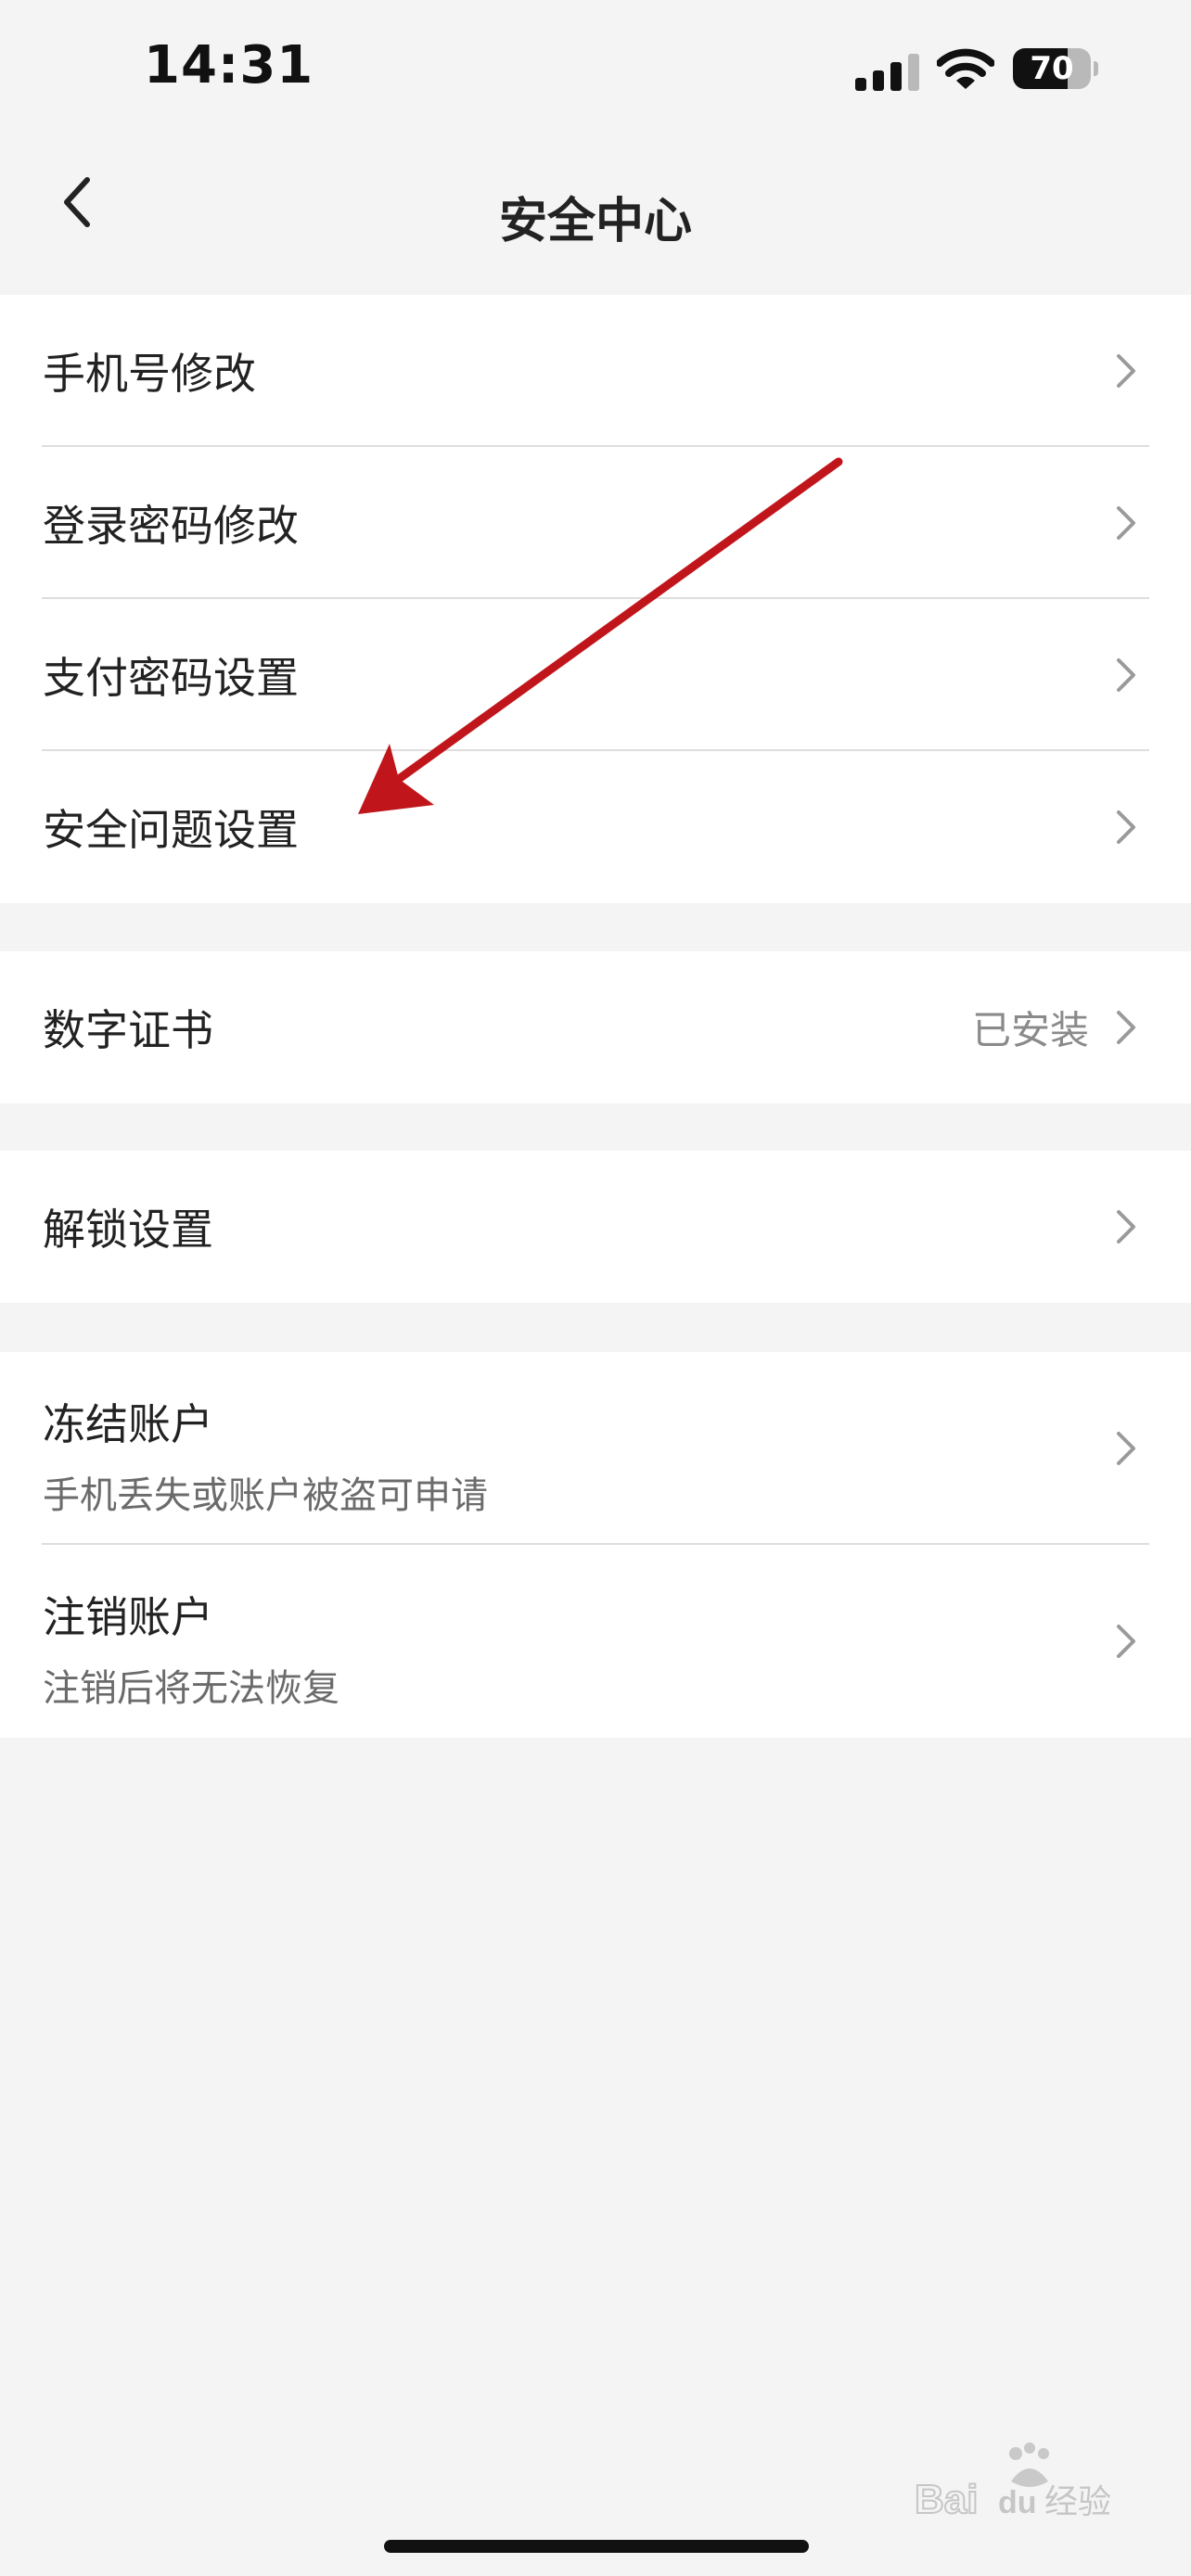 The image size is (1191, 2576). What do you see at coordinates (265, 1495) in the screenshot?
I see `row-subtitle: 手机丢失或账户被盗可申请` at bounding box center [265, 1495].